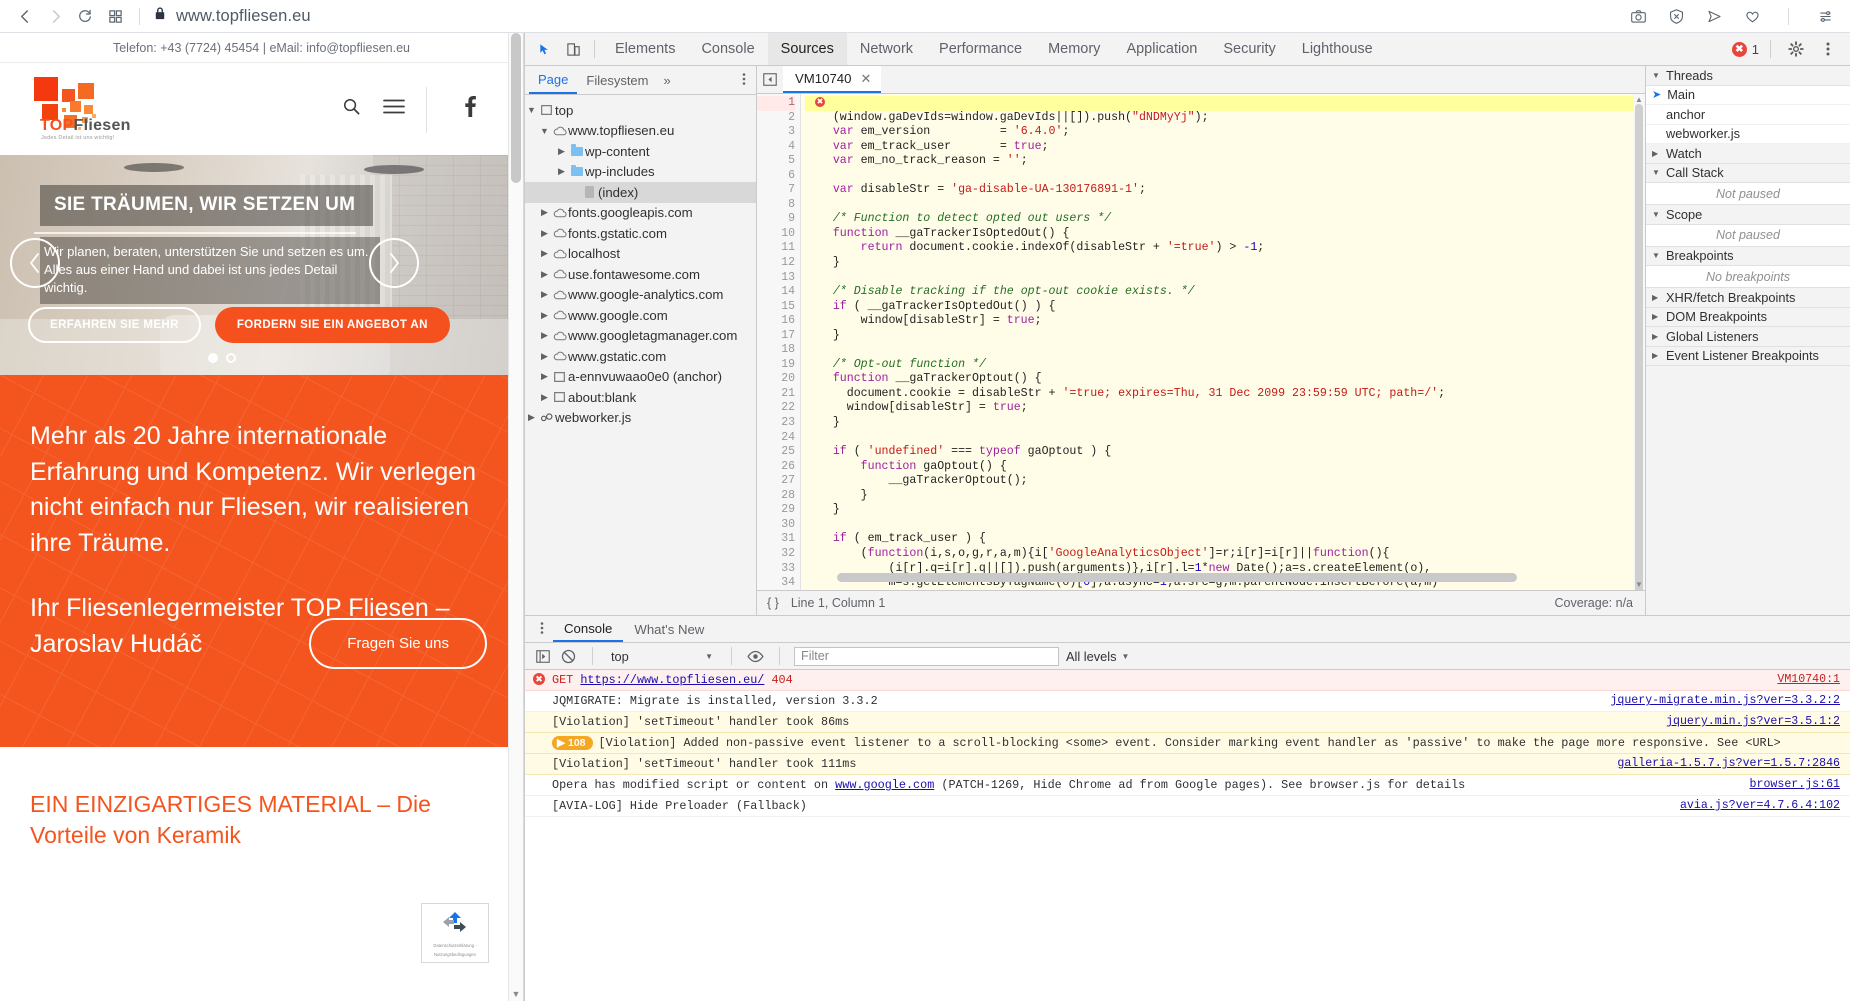 The image size is (1850, 1001). I want to click on tree-node-about-blank: ▶ about:blank, so click(640, 397).